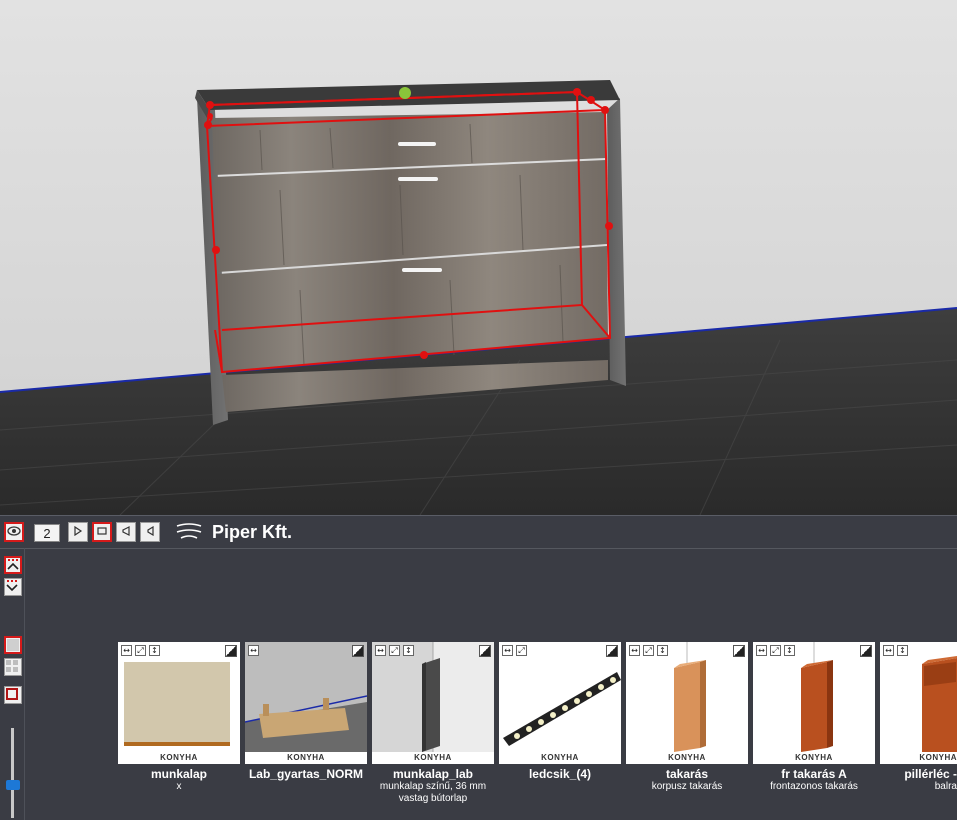 The image size is (957, 820). Describe the element at coordinates (918, 703) in the screenshot. I see `item-thumbnail: ↔ ↕ KONYHA` at that location.